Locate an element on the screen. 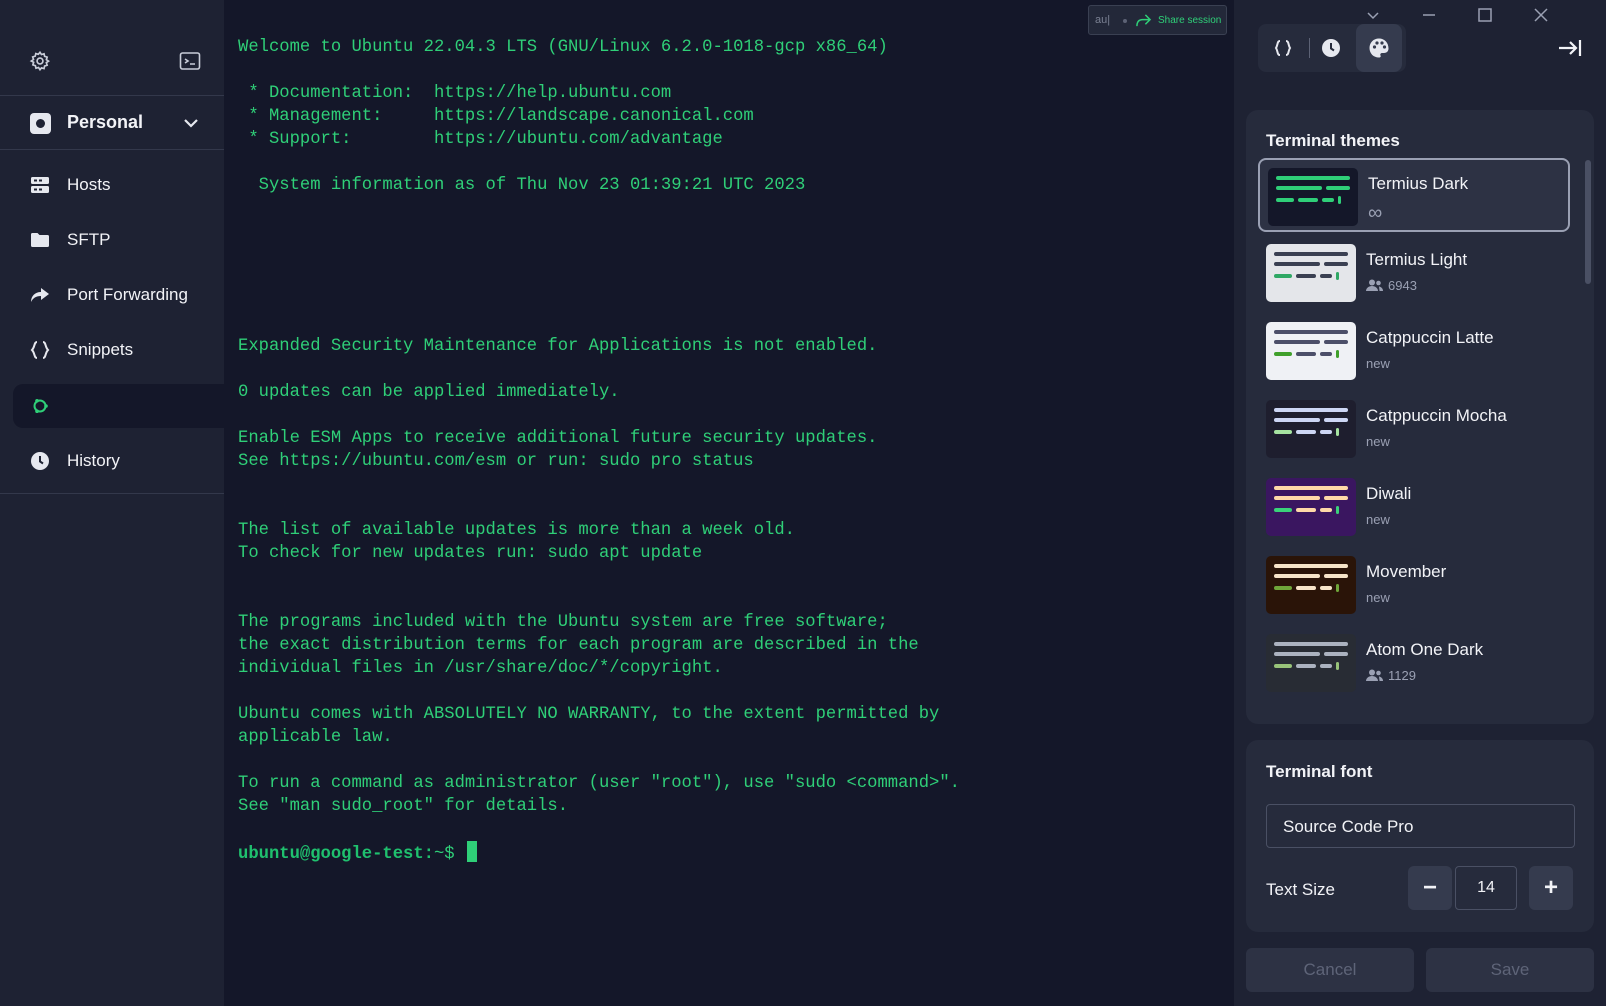 This screenshot has height=1006, width=1606. theme-name: Diwali is located at coordinates (1389, 493).